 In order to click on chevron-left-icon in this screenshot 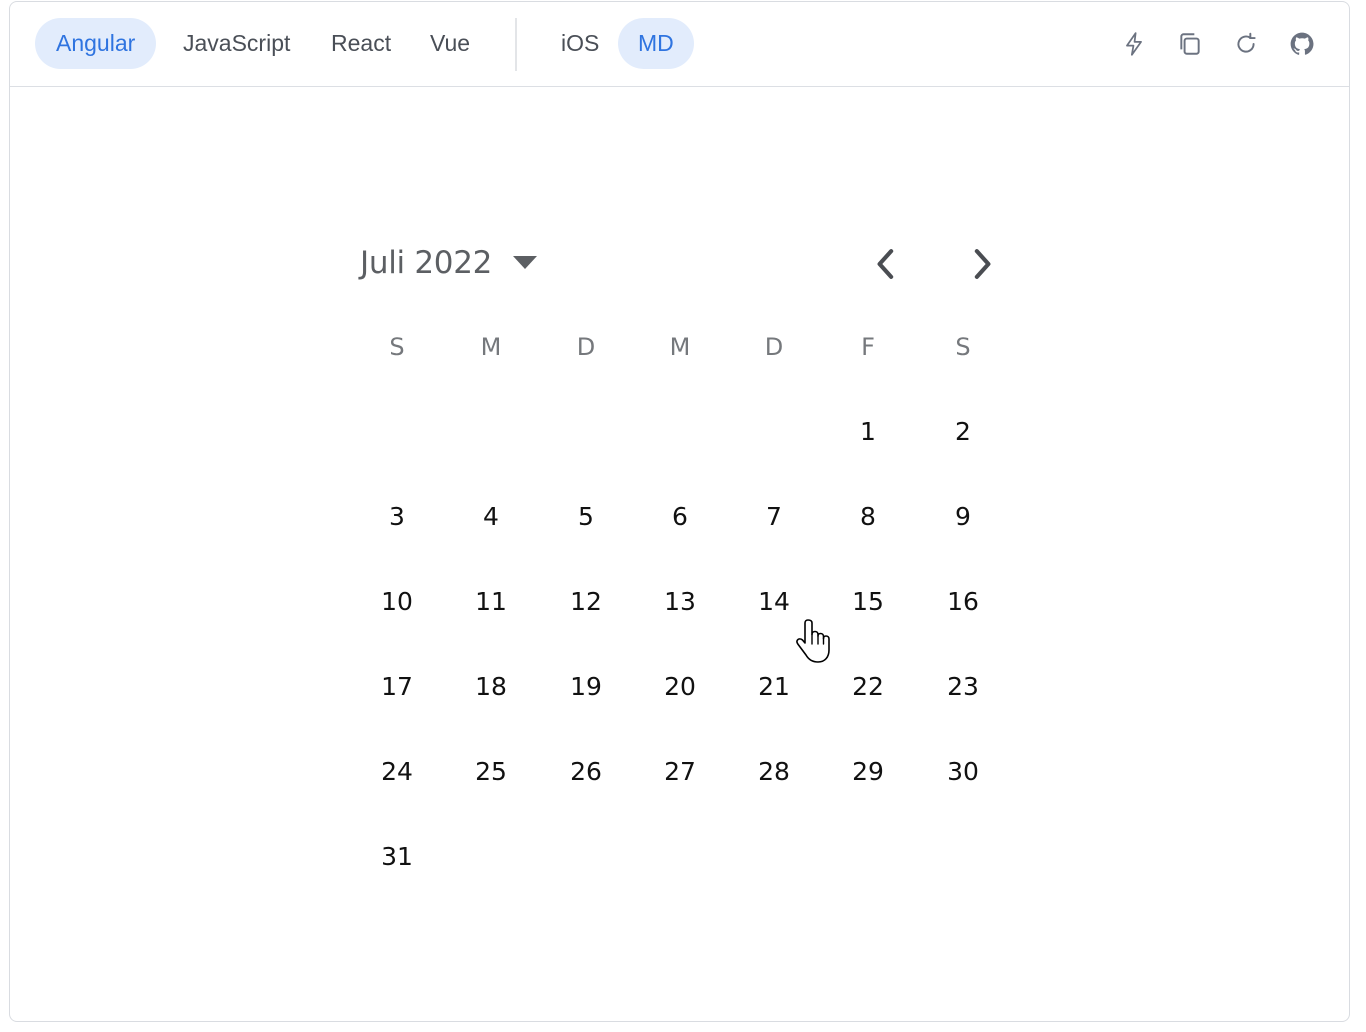, I will do `click(885, 264)`.